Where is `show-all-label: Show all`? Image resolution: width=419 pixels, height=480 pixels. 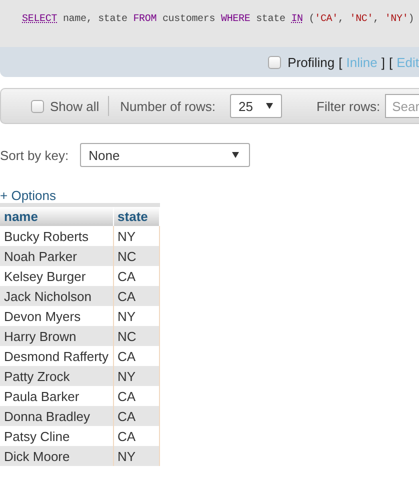 show-all-label: Show all is located at coordinates (75, 106).